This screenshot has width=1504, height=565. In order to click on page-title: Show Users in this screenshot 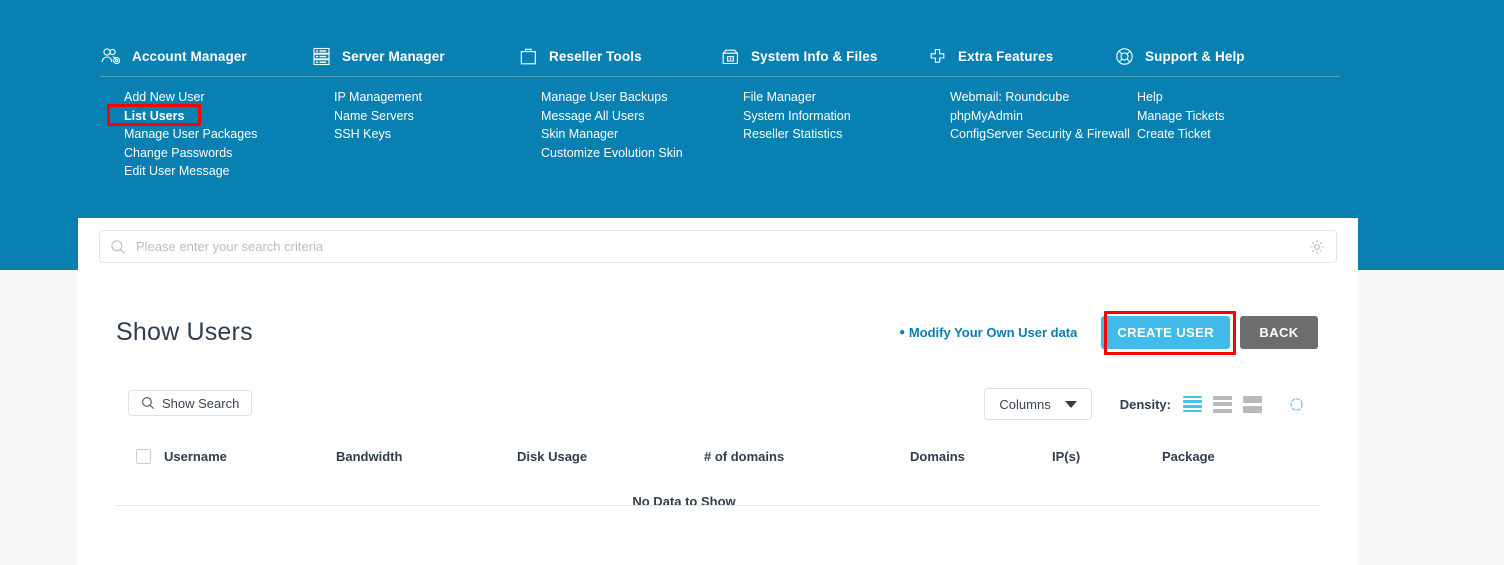, I will do `click(184, 332)`.